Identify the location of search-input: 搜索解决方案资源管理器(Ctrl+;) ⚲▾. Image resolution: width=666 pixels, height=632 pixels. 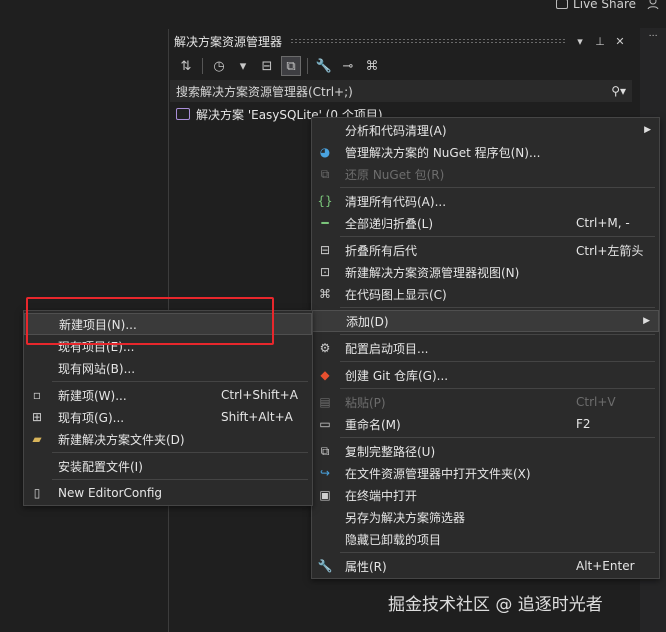
(401, 91).